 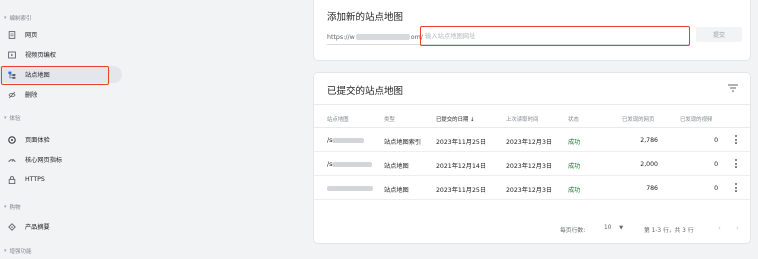 What do you see at coordinates (719, 34) in the screenshot?
I see `submit-button: 提交` at bounding box center [719, 34].